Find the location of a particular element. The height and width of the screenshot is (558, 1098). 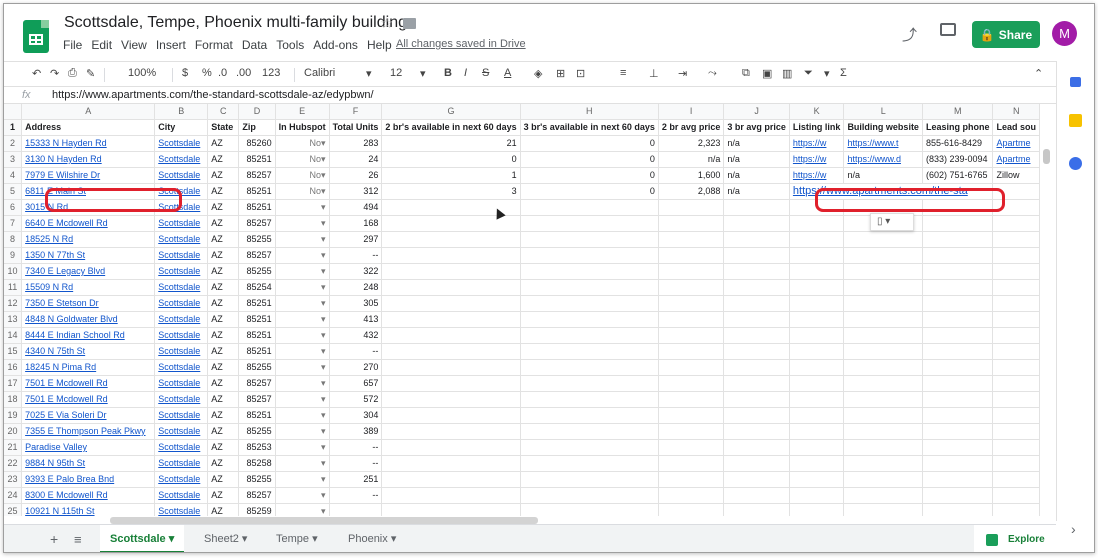

column-title: Leasing phone is located at coordinates (958, 127).